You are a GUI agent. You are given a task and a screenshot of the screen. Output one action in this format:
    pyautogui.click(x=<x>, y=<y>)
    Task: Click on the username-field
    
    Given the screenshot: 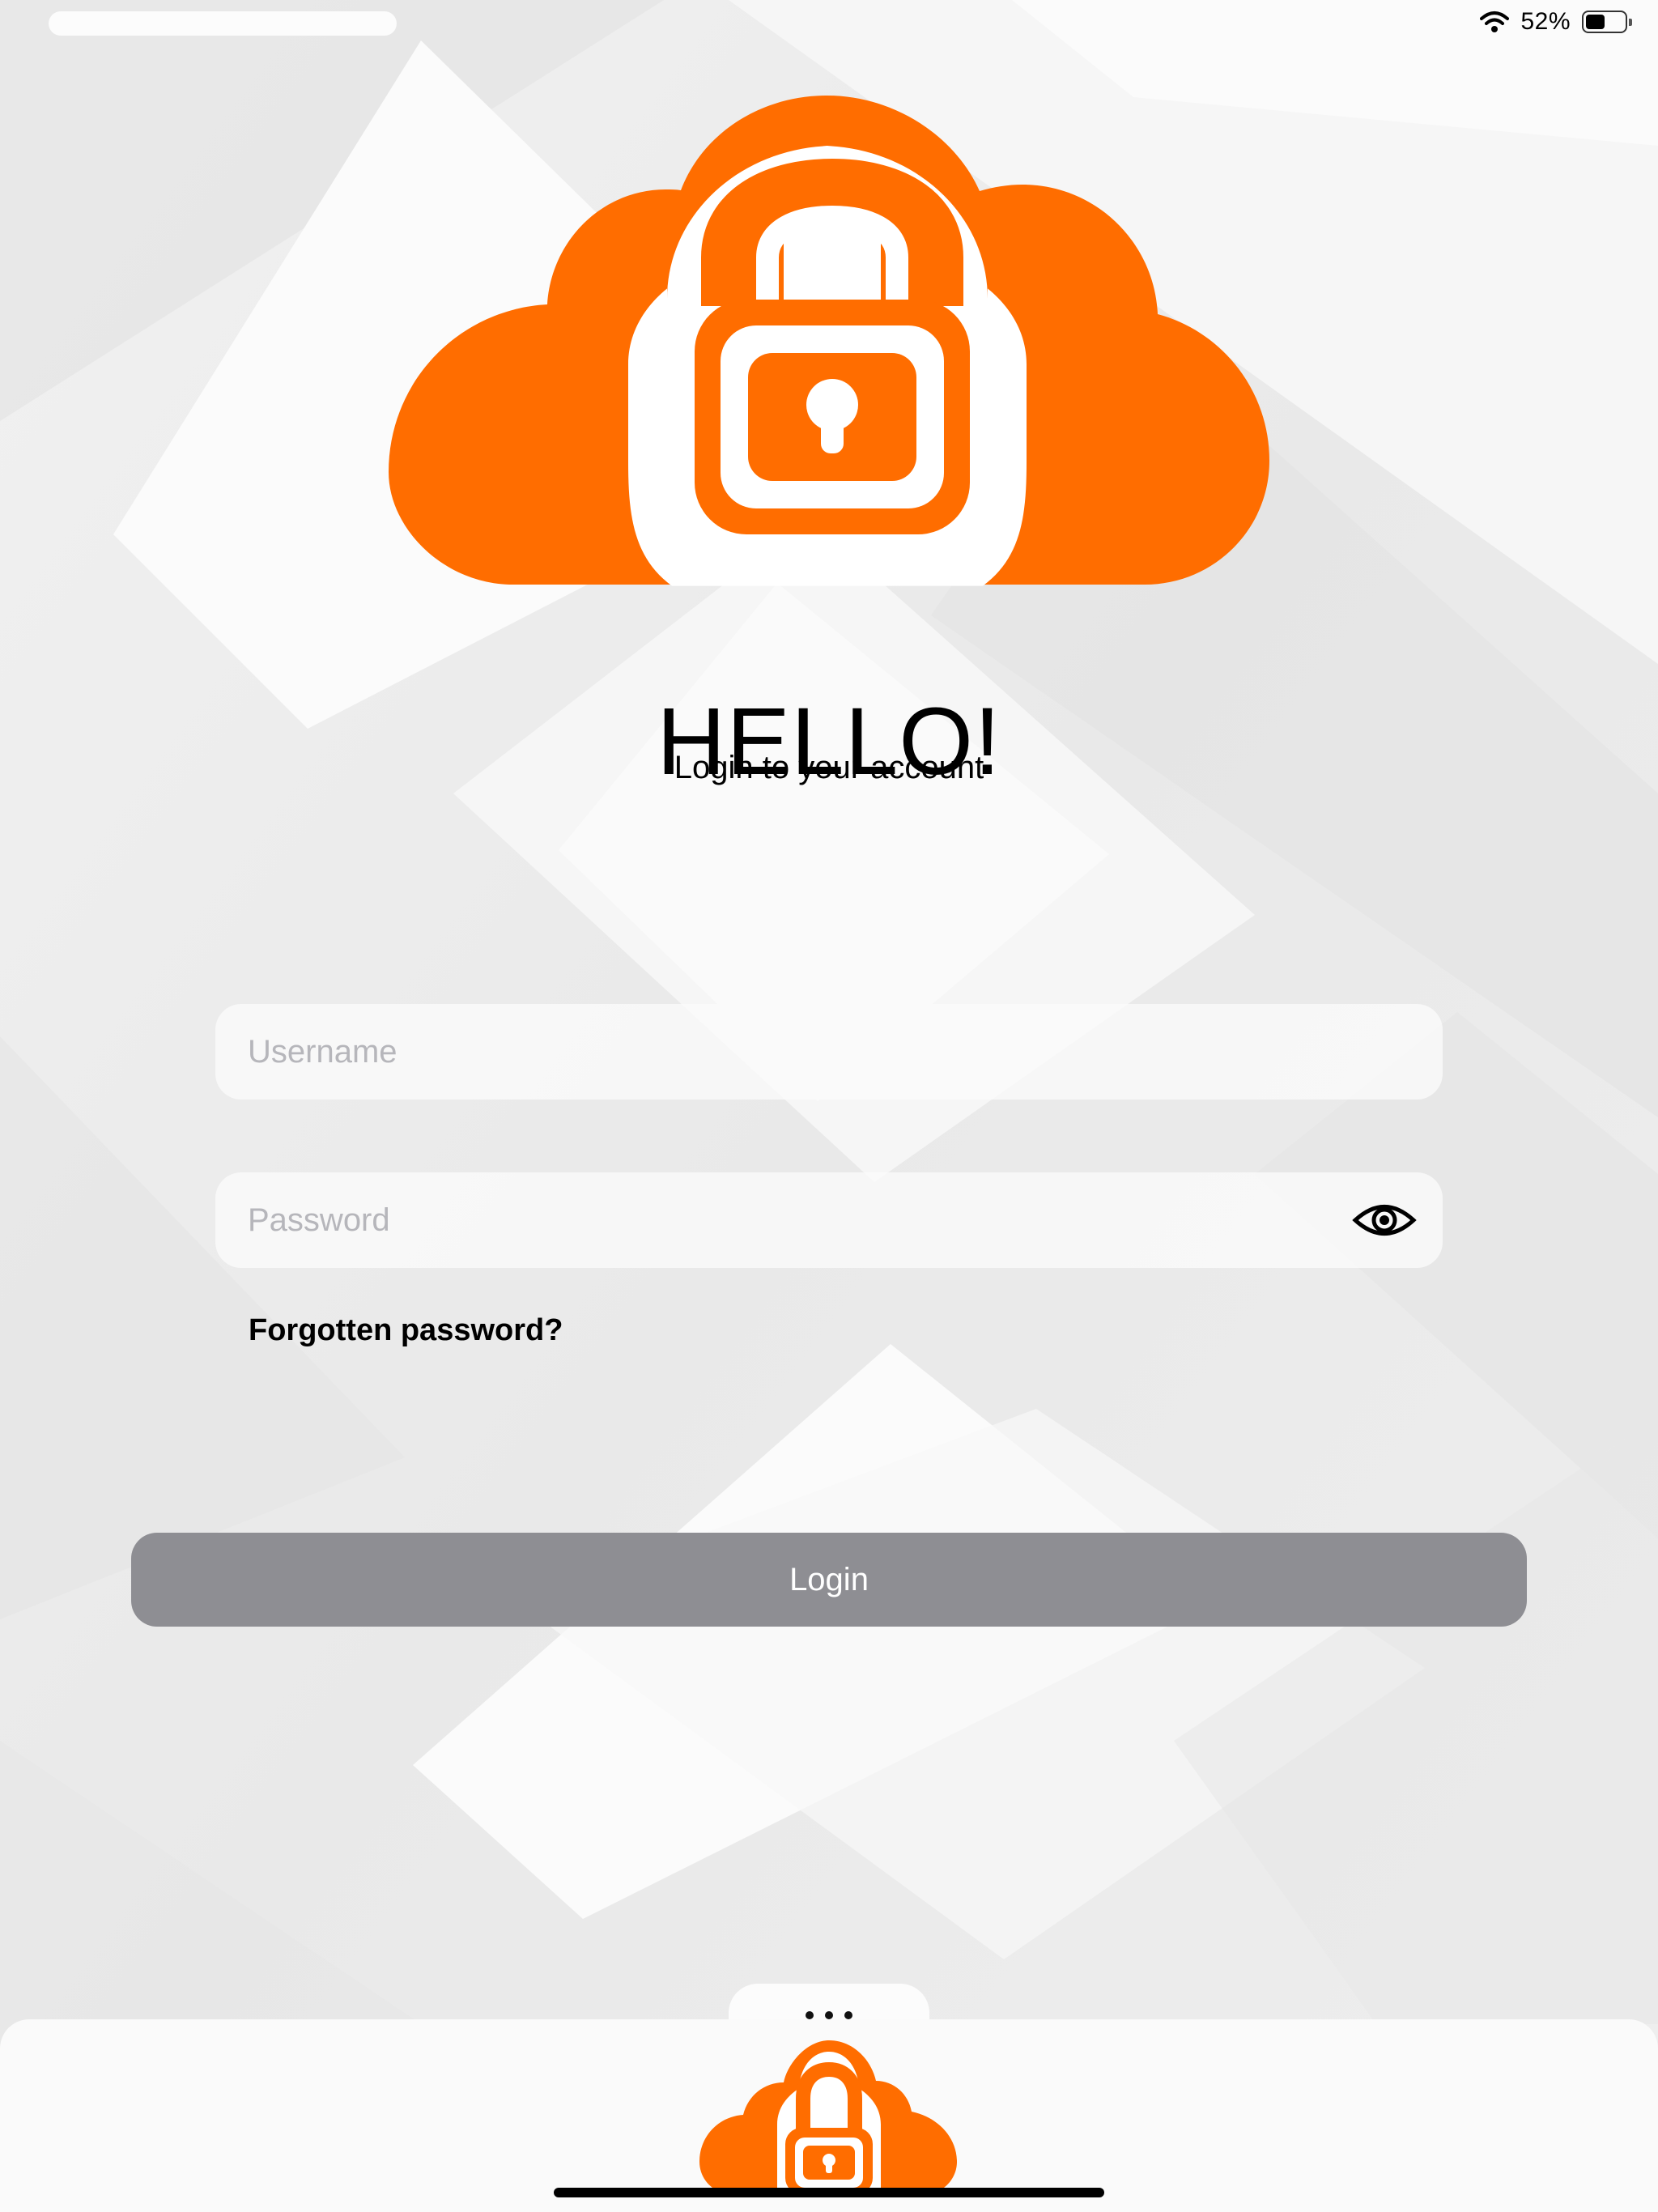 What is the action you would take?
    pyautogui.click(x=829, y=1052)
    